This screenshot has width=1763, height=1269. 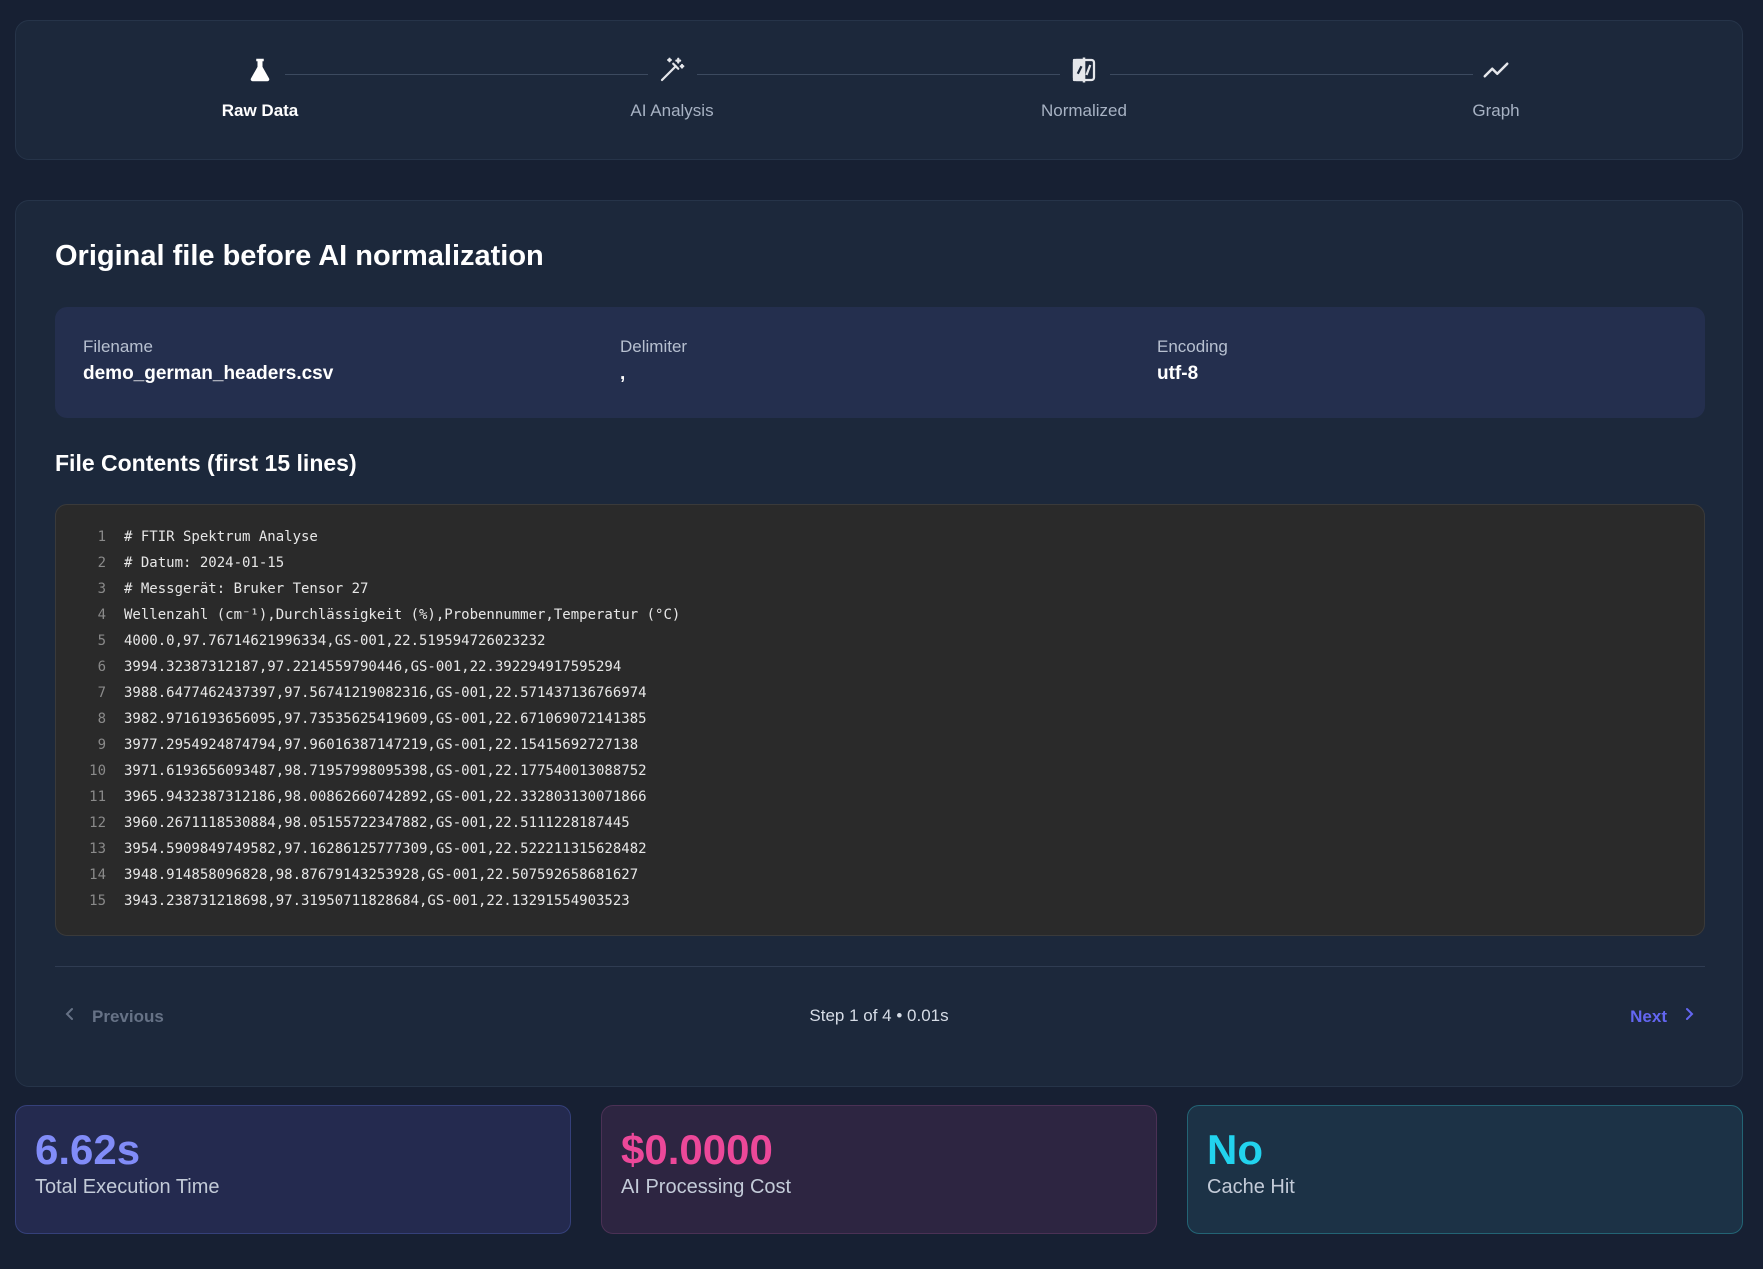 I want to click on line-number: 15, so click(x=97, y=901).